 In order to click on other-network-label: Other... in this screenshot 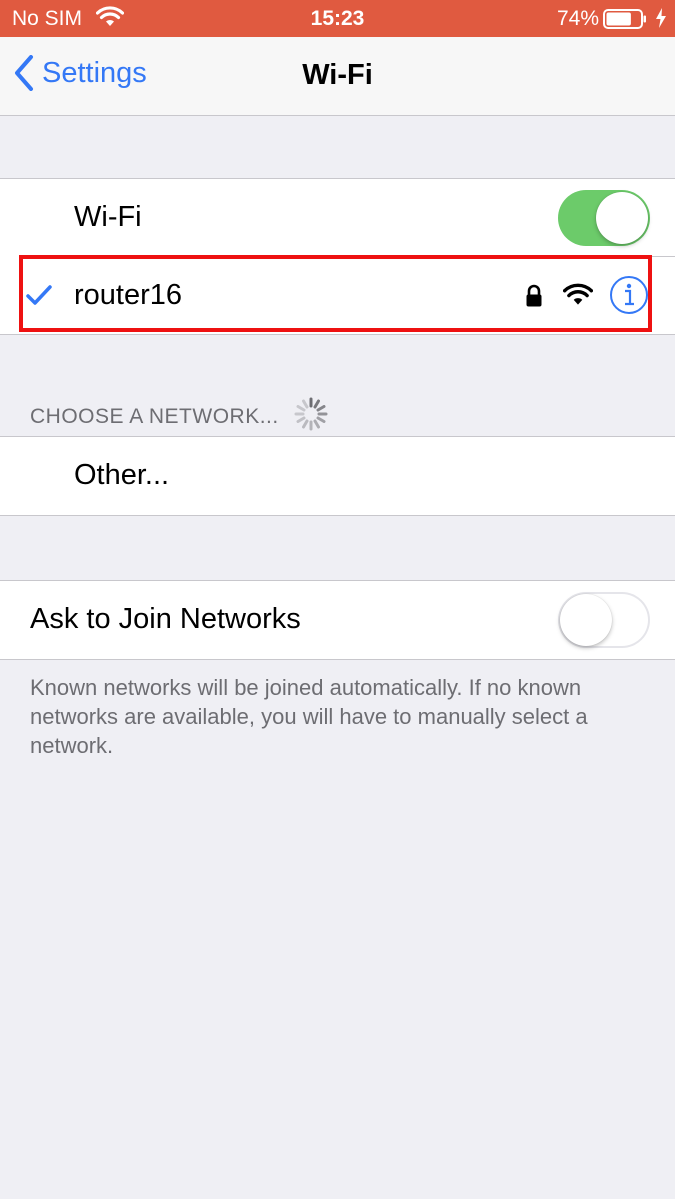, I will do `click(122, 475)`.